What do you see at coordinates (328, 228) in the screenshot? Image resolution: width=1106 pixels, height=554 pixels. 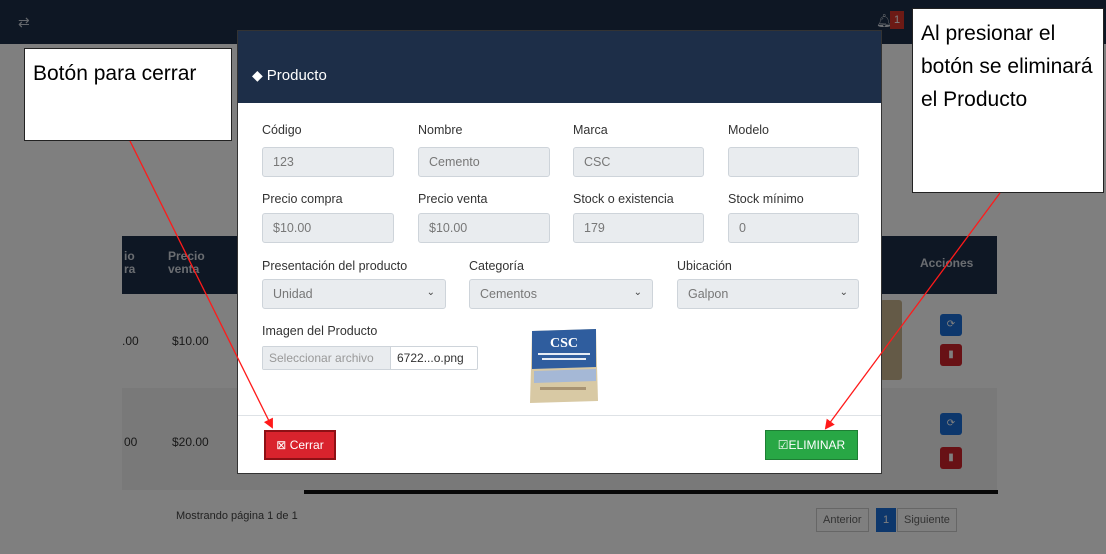 I see `precio-compra-field` at bounding box center [328, 228].